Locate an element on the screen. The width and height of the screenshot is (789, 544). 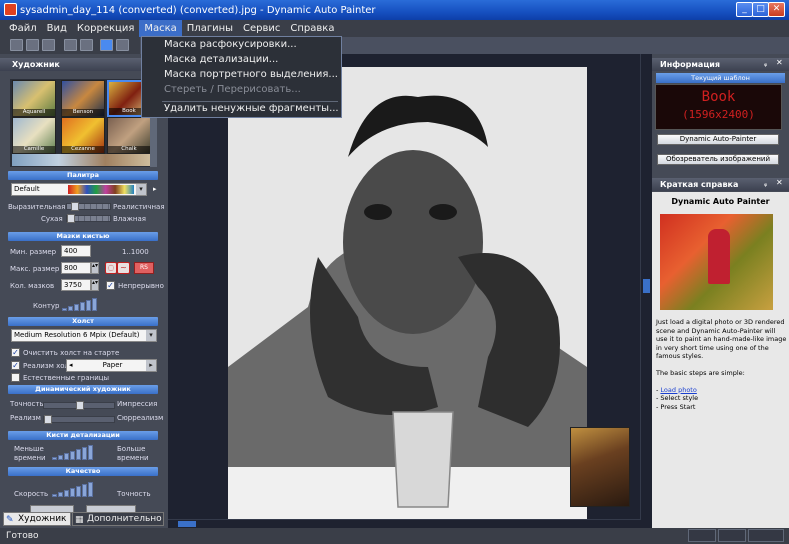
rs-button: RS is located at coordinates (144, 268).